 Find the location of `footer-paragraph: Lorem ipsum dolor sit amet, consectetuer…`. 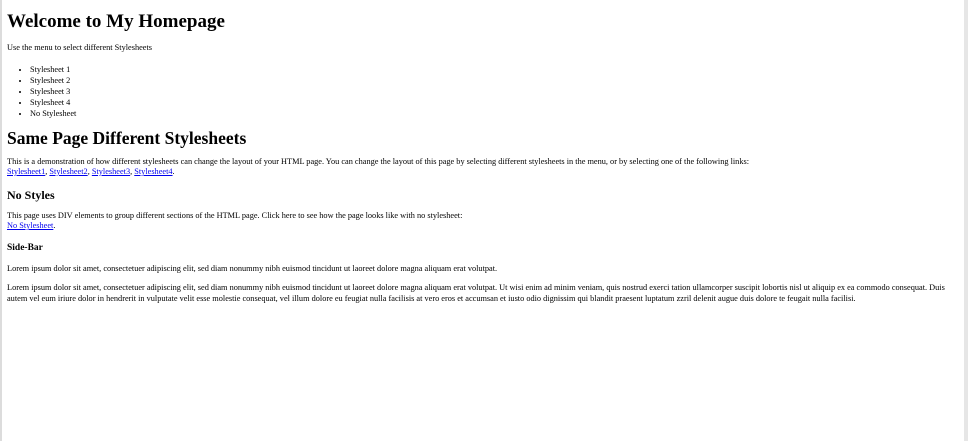

footer-paragraph: Lorem ipsum dolor sit amet, consectetuer… is located at coordinates (476, 293).